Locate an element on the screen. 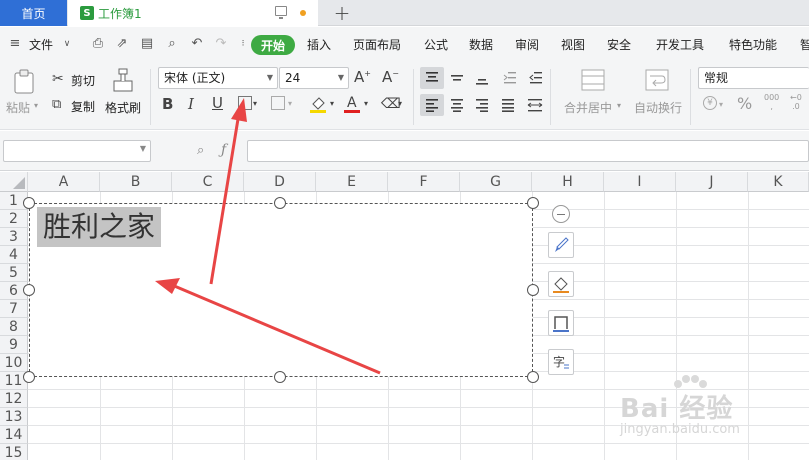  watermark-url: jingyan.baidu.com is located at coordinates (680, 429).